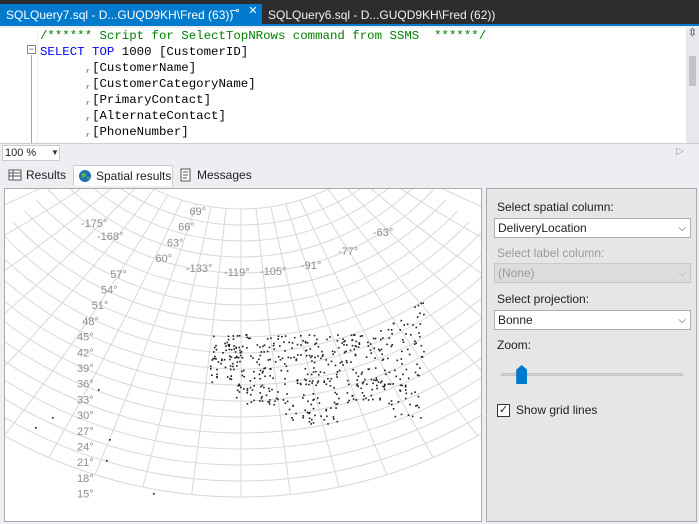 The width and height of the screenshot is (699, 524). Describe the element at coordinates (503, 410) in the screenshot. I see `show-grid-lines-checkbox: ✓` at that location.